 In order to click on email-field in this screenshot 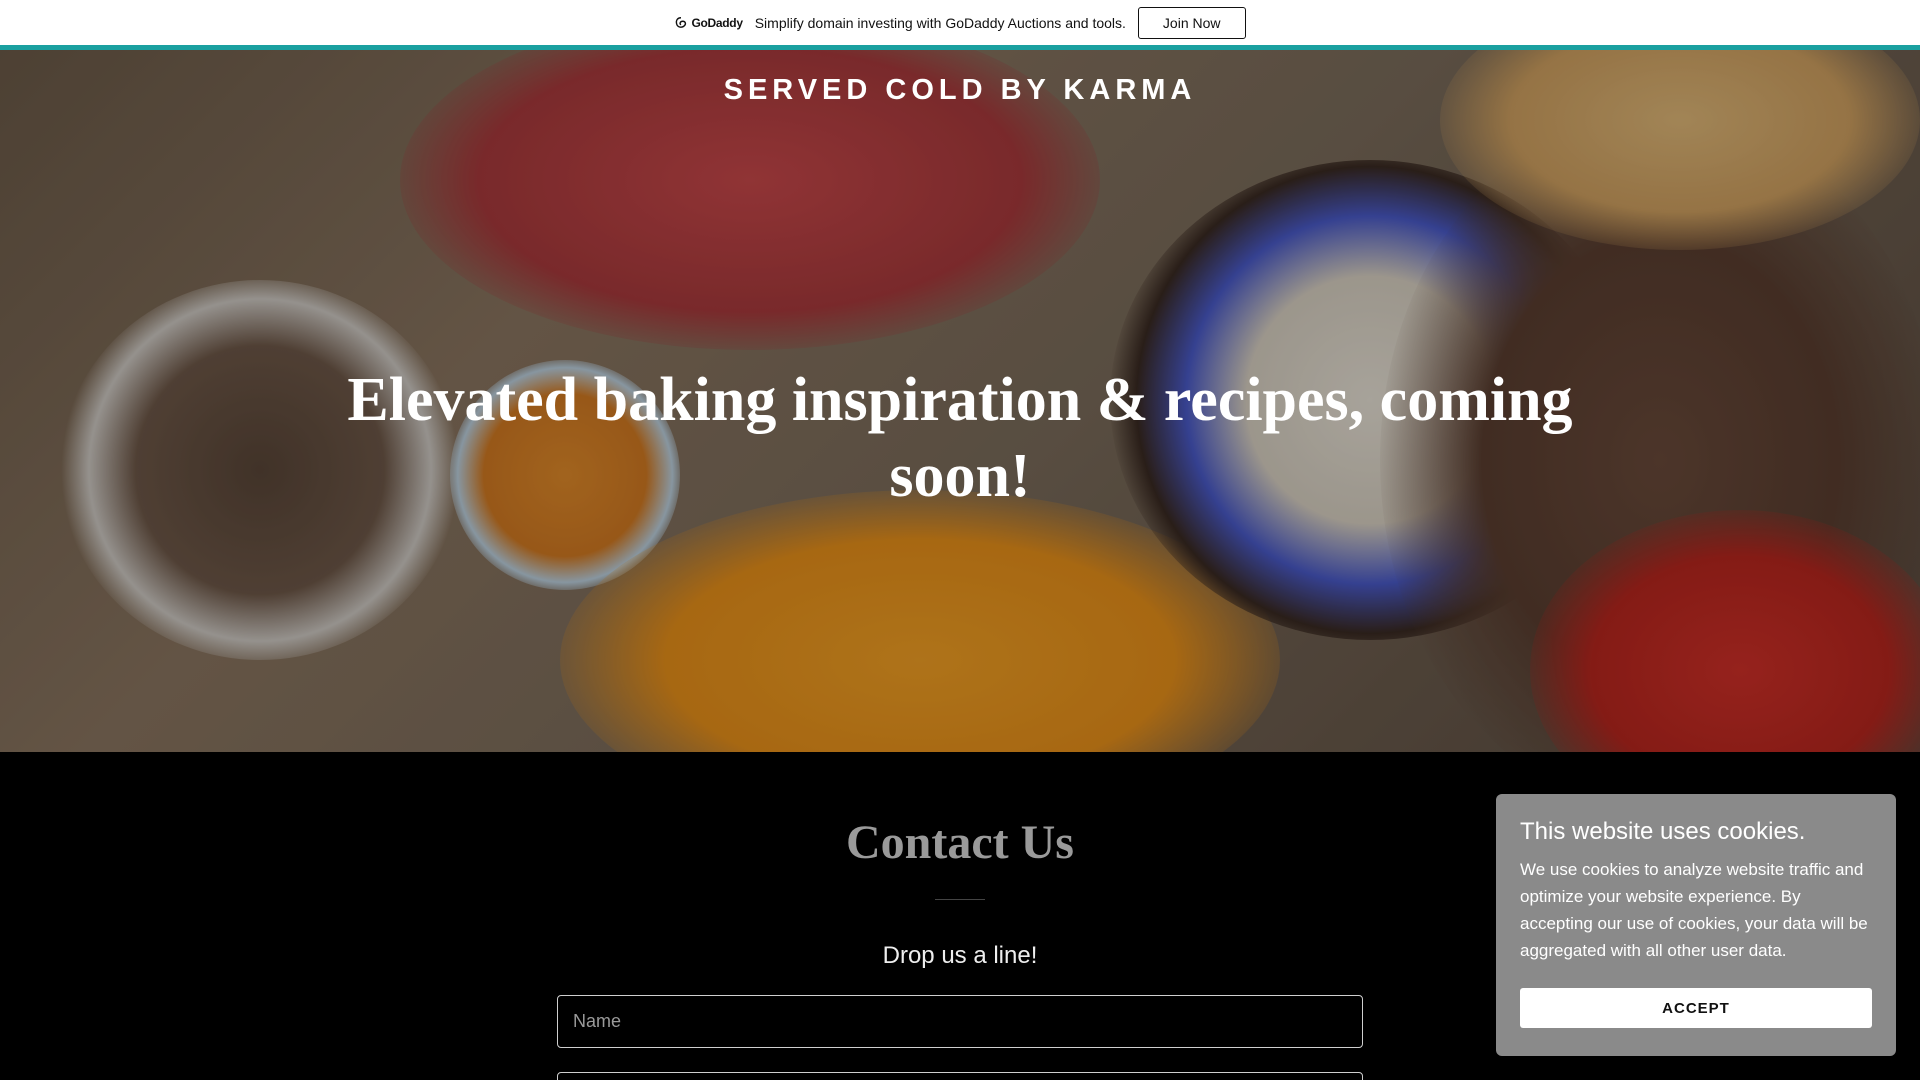, I will do `click(960, 1076)`.